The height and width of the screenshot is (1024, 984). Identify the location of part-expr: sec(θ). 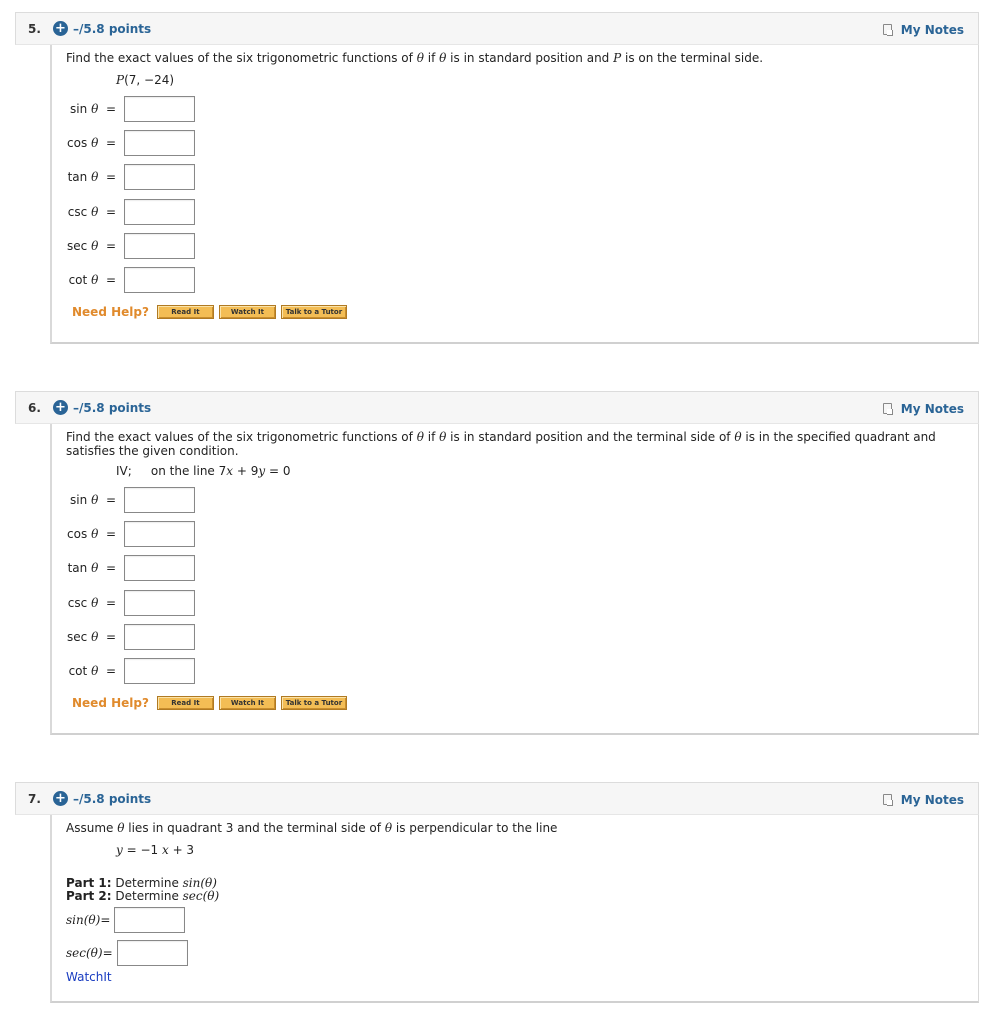
(201, 896).